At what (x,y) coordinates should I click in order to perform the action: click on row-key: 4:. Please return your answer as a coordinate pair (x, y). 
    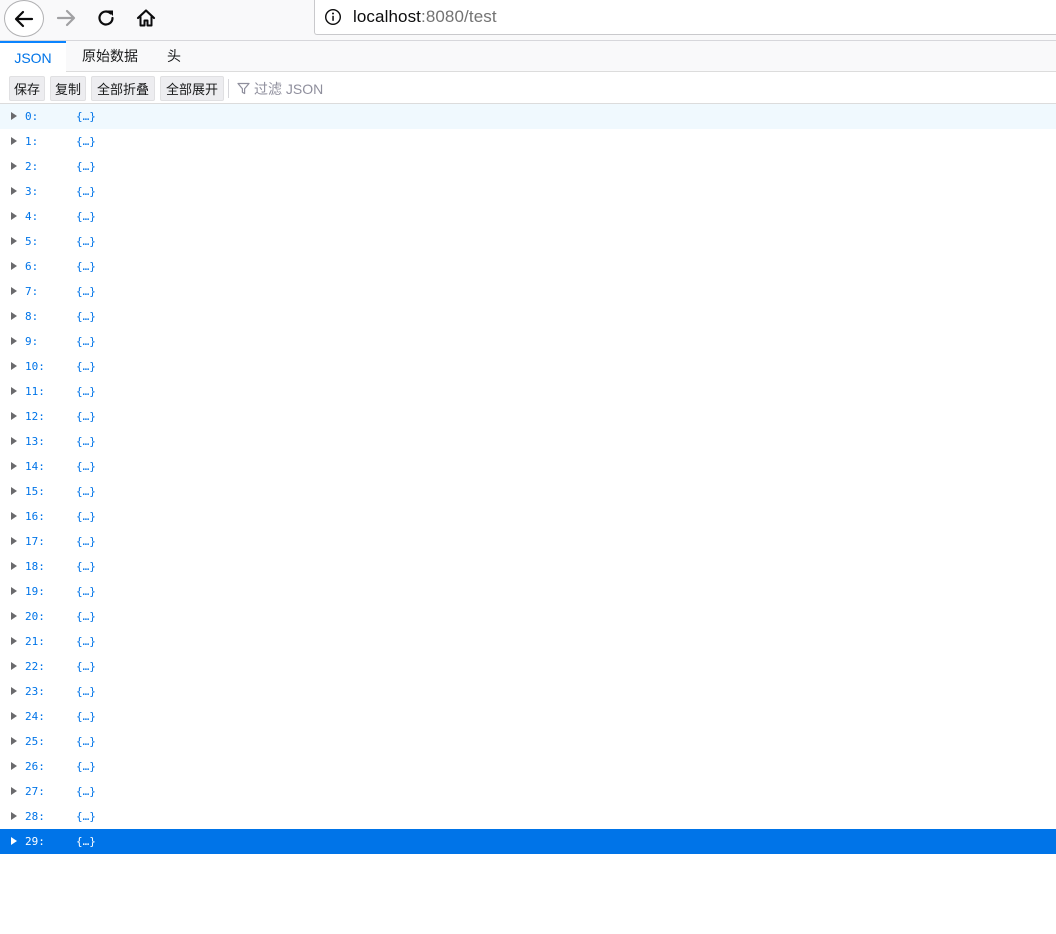
    Looking at the image, I should click on (32, 216).